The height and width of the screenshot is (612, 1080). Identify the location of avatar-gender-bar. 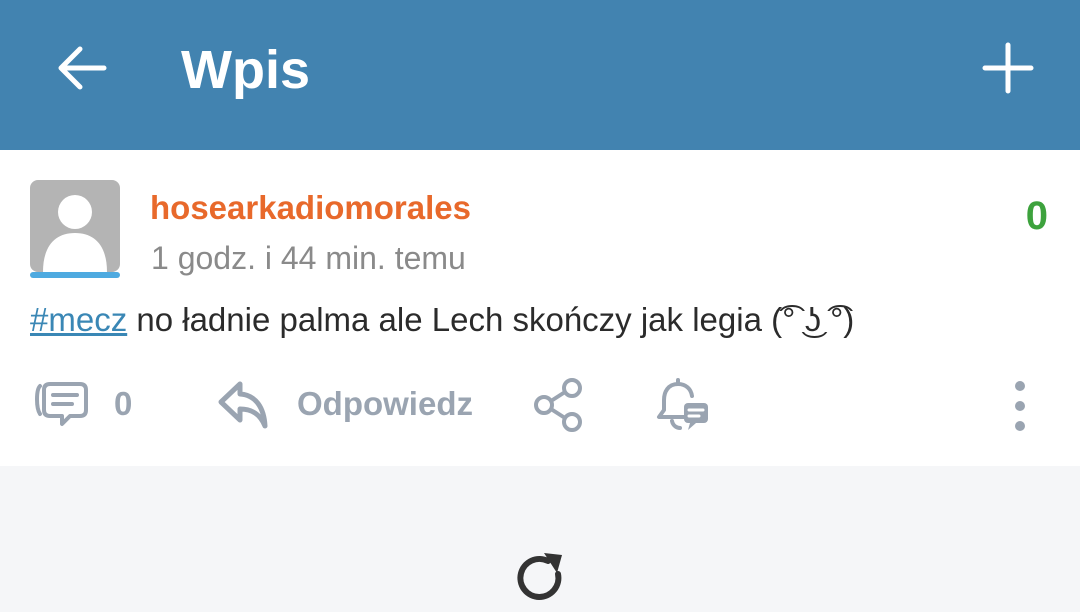
(75, 275).